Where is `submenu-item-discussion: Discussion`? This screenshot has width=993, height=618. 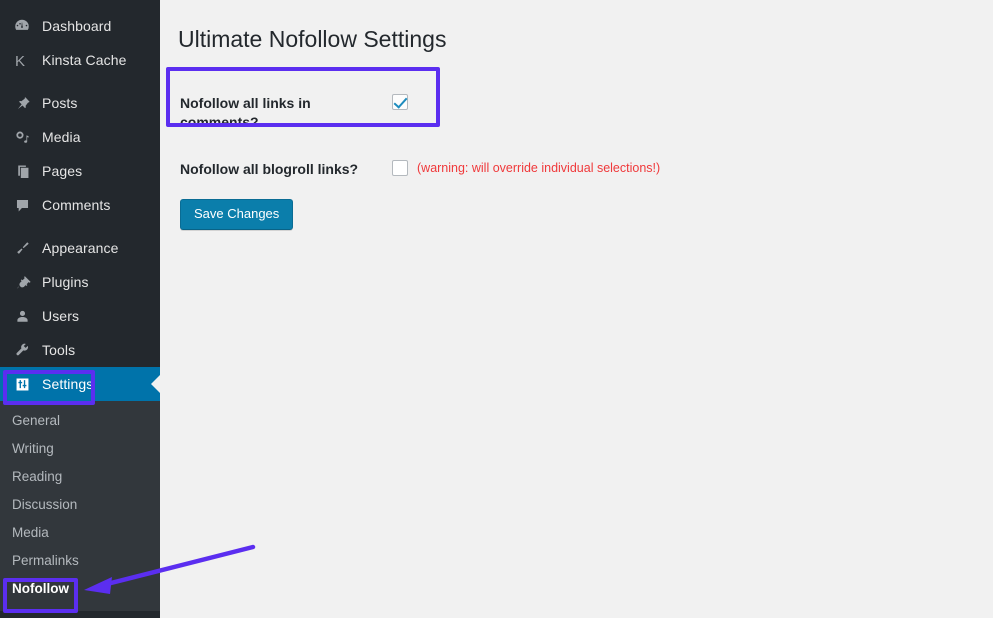 submenu-item-discussion: Discussion is located at coordinates (80, 505).